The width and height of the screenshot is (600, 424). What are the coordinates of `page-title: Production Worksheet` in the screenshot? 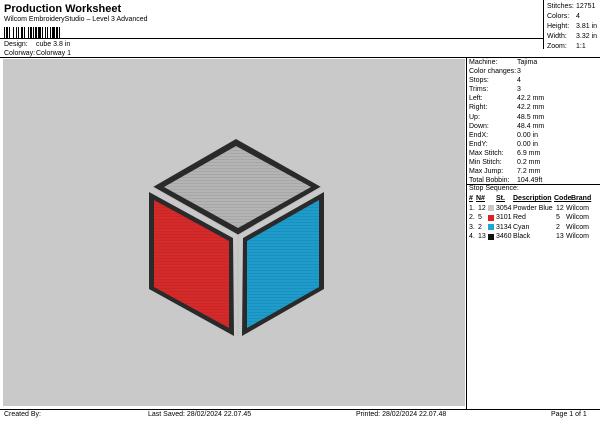 It's located at (63, 9).